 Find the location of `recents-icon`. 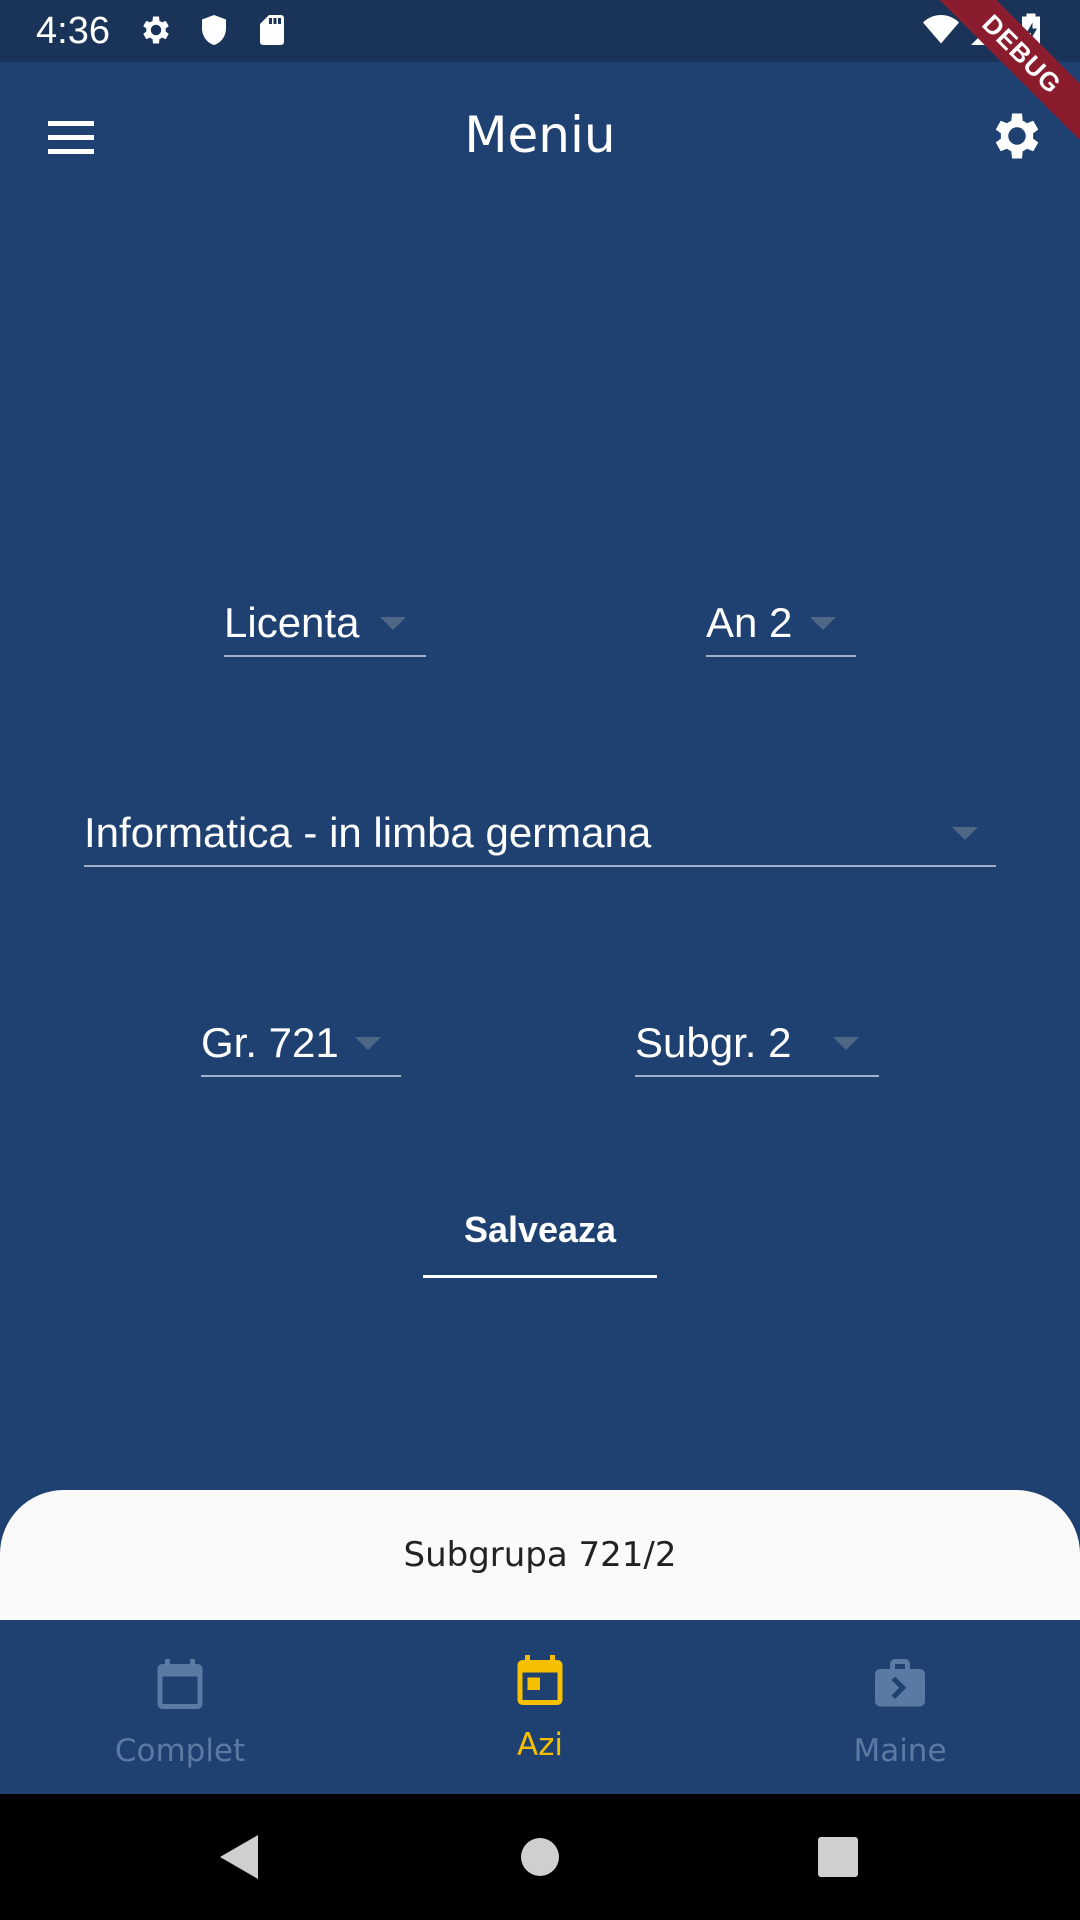

recents-icon is located at coordinates (838, 1857).